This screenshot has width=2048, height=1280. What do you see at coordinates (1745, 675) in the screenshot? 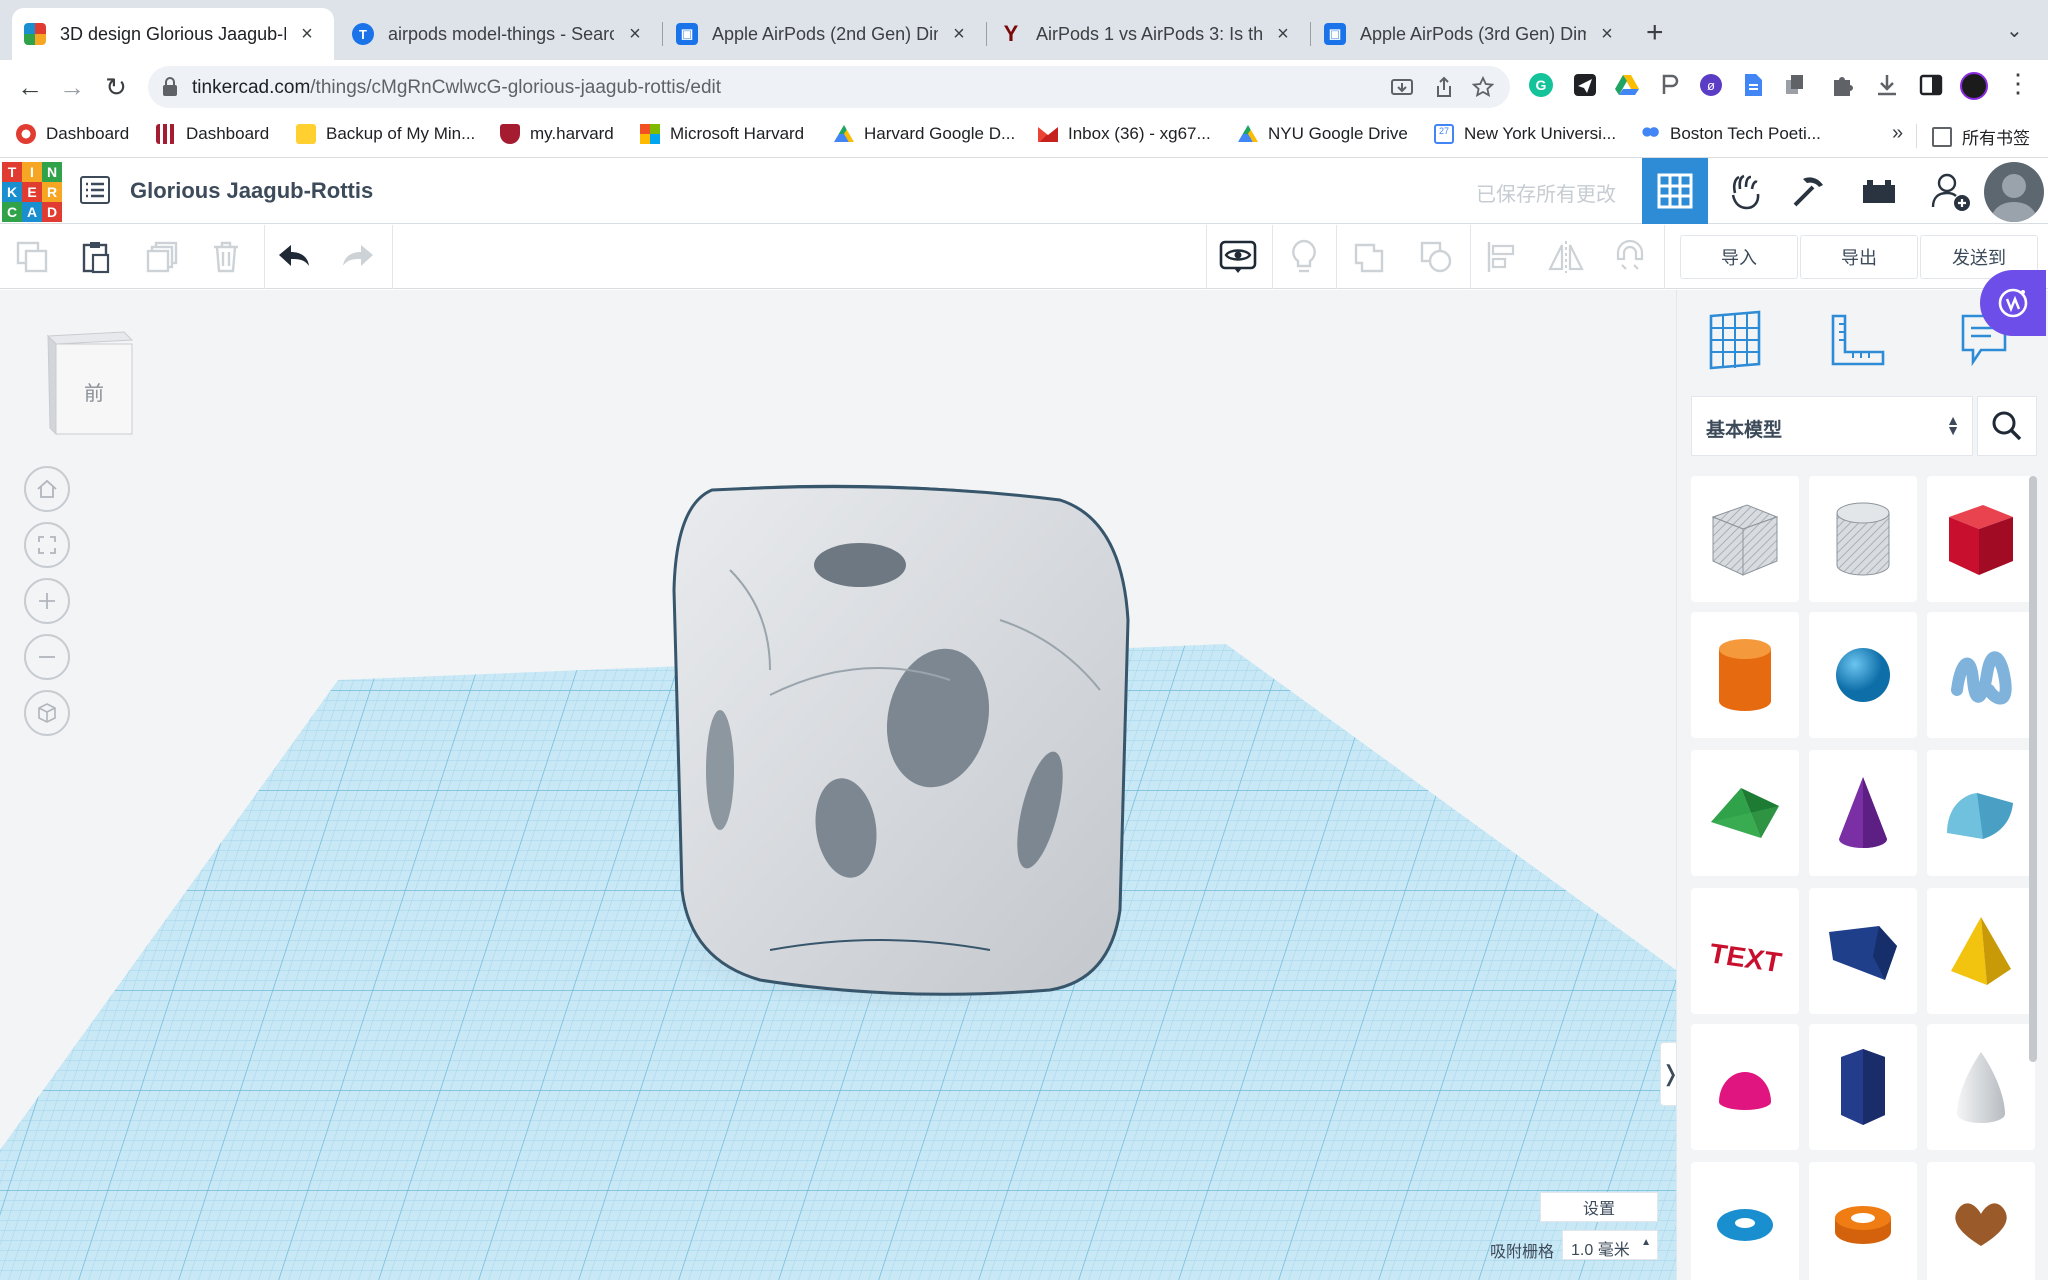
I see `shape-cylinder` at bounding box center [1745, 675].